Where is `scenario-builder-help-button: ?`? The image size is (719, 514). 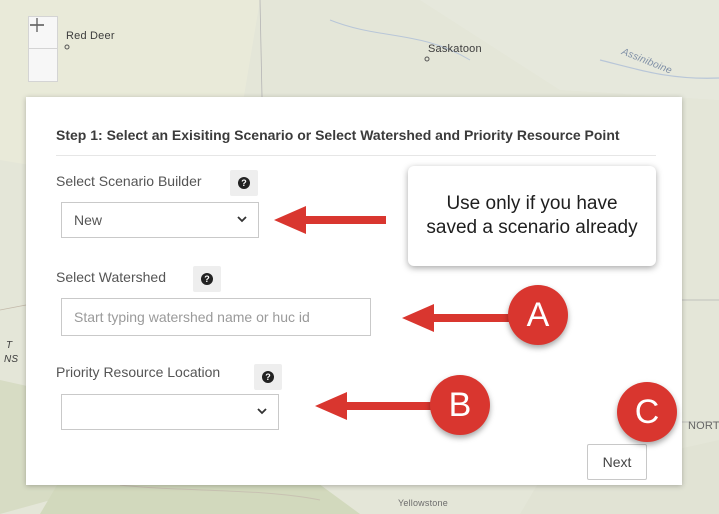 scenario-builder-help-button: ? is located at coordinates (244, 183).